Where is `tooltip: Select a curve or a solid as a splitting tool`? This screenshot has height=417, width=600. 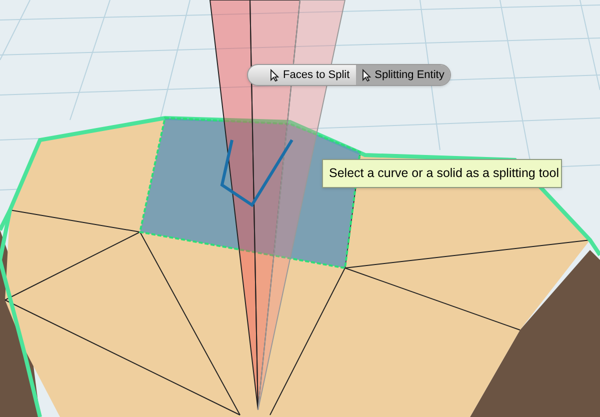 tooltip: Select a curve or a solid as a splitting tool is located at coordinates (442, 173).